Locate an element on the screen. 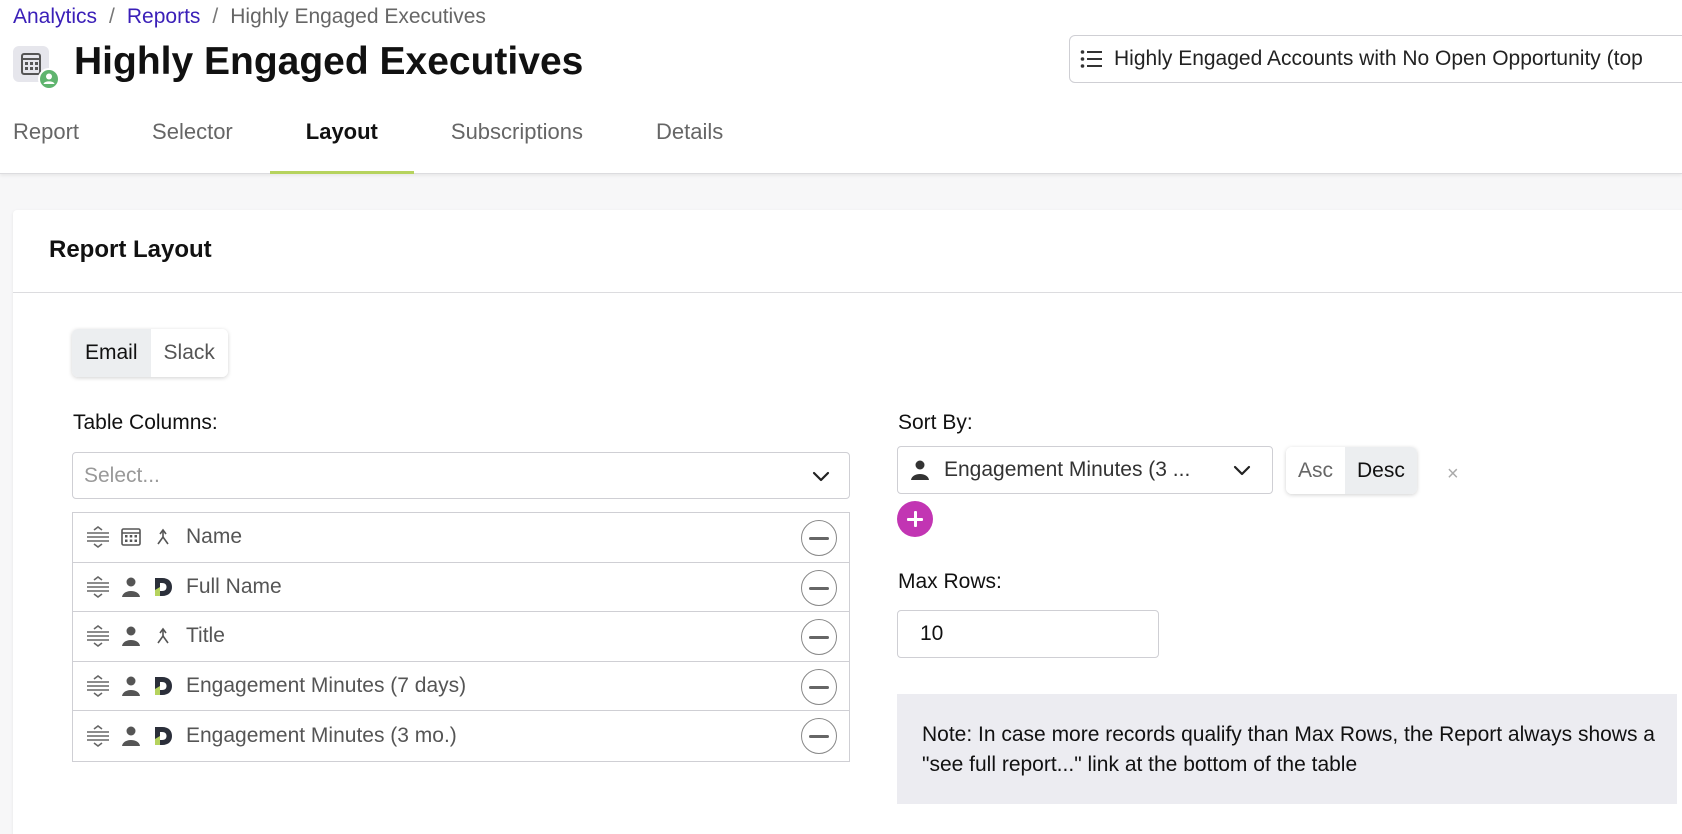  tab-details: Details is located at coordinates (689, 142).